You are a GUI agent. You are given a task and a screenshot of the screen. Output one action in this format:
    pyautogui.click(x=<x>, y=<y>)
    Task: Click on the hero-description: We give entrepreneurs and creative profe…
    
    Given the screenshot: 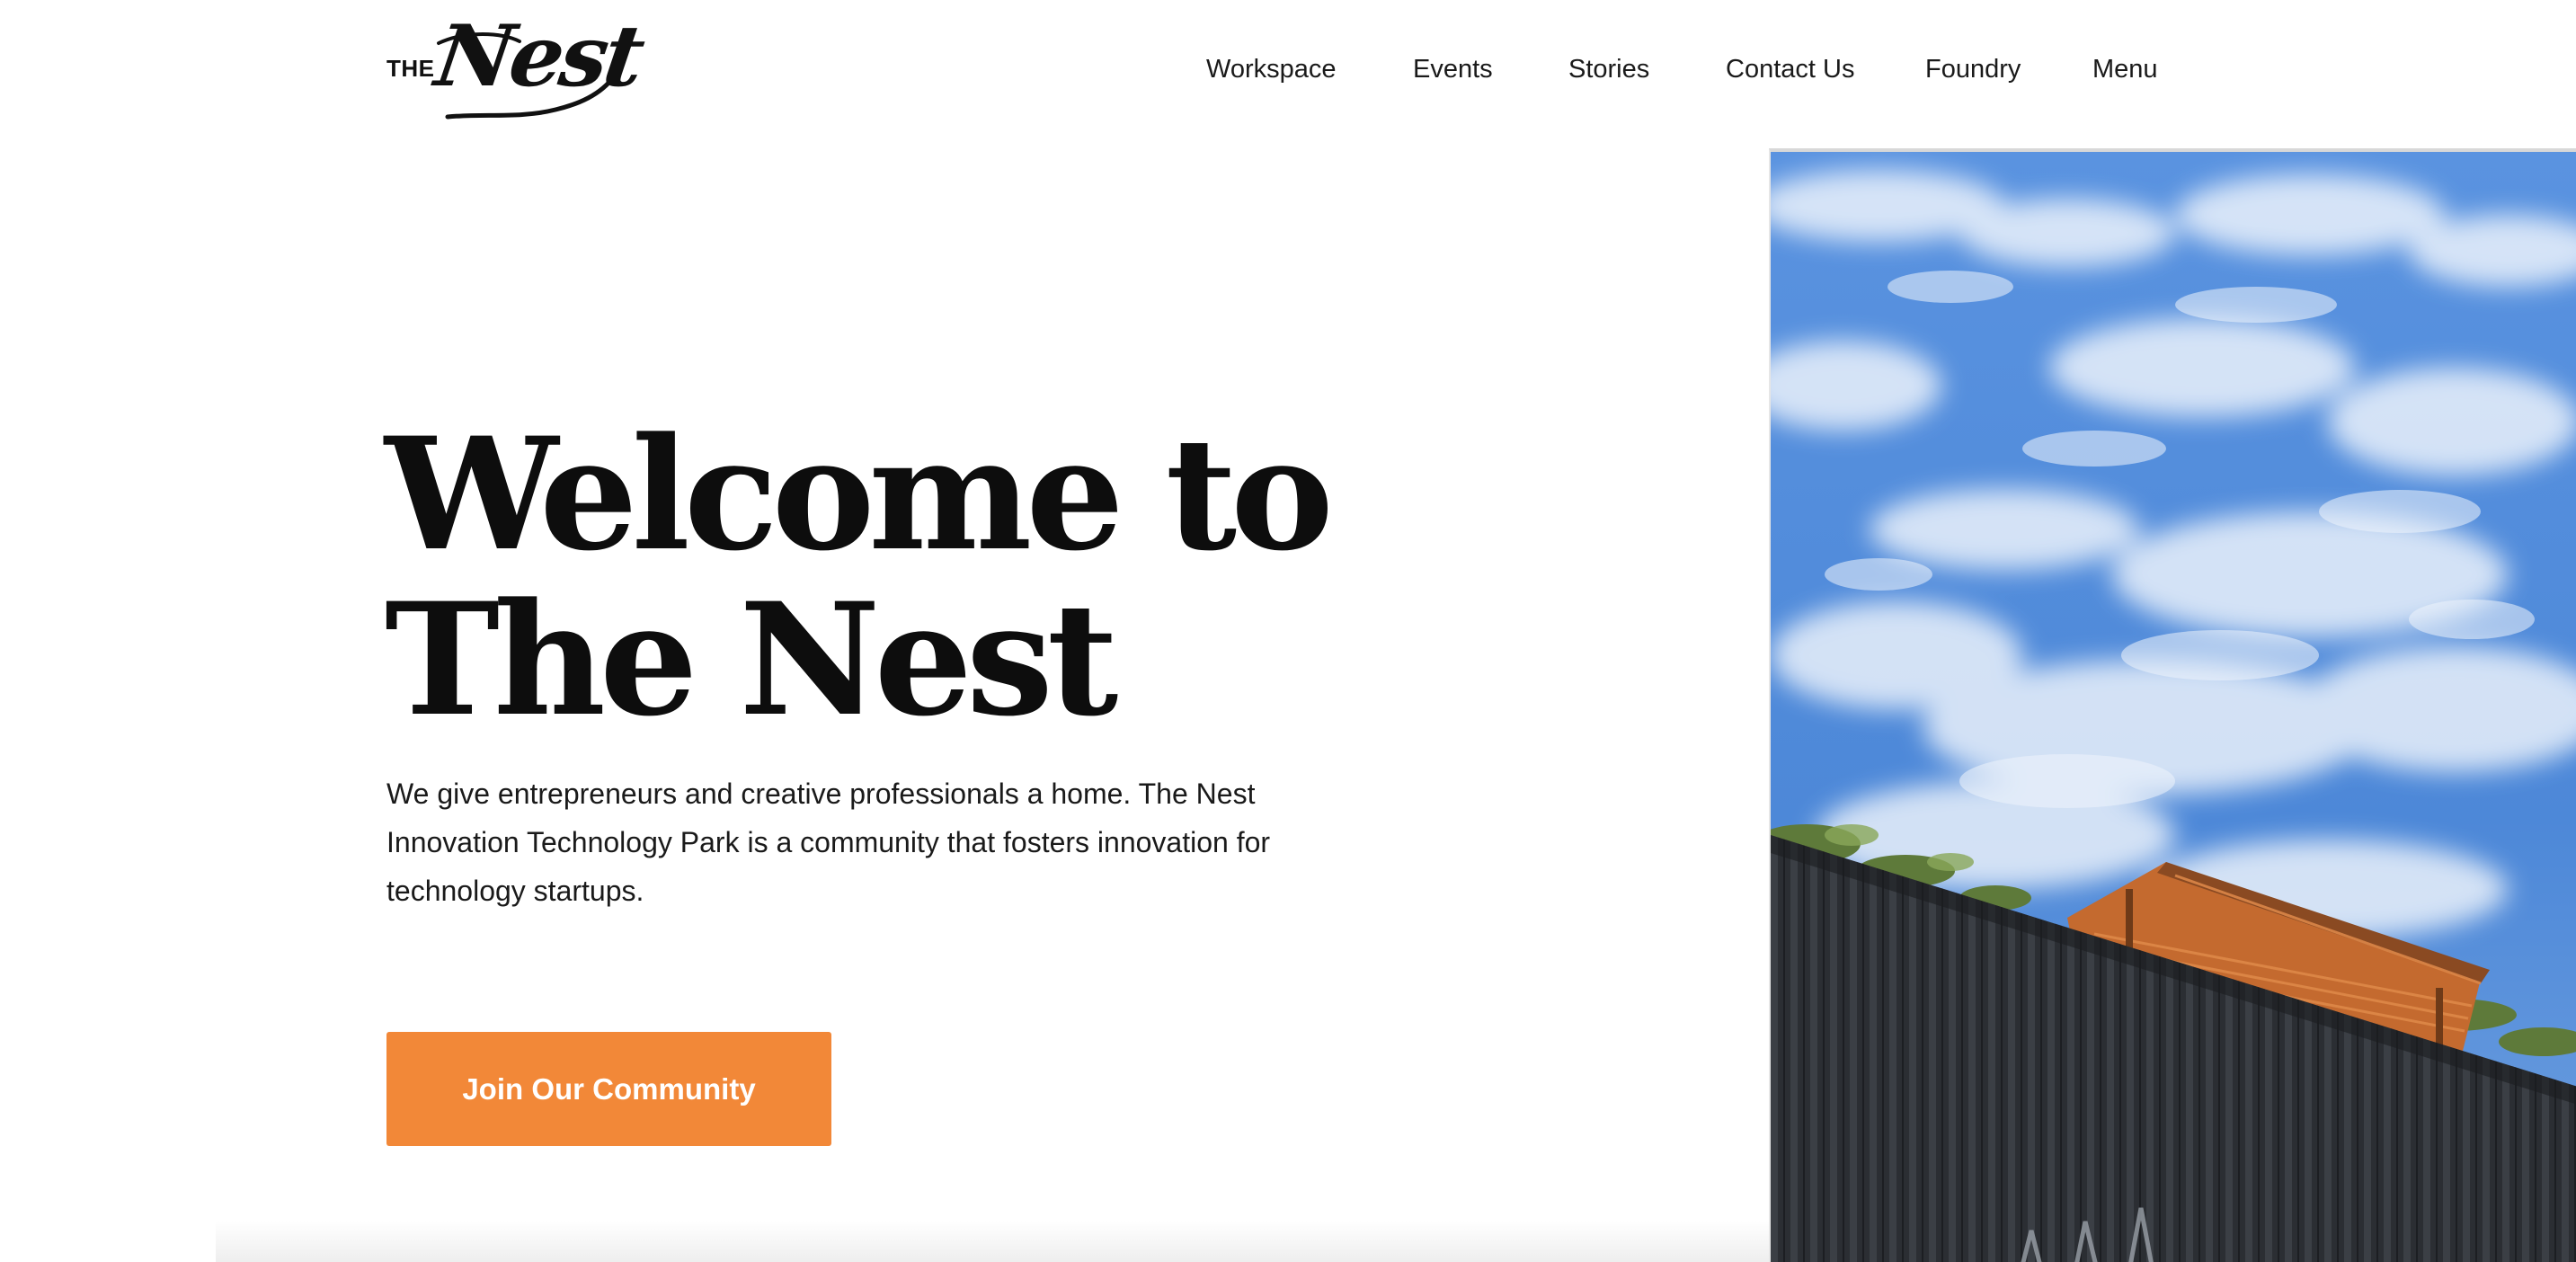 What is the action you would take?
    pyautogui.click(x=828, y=842)
    